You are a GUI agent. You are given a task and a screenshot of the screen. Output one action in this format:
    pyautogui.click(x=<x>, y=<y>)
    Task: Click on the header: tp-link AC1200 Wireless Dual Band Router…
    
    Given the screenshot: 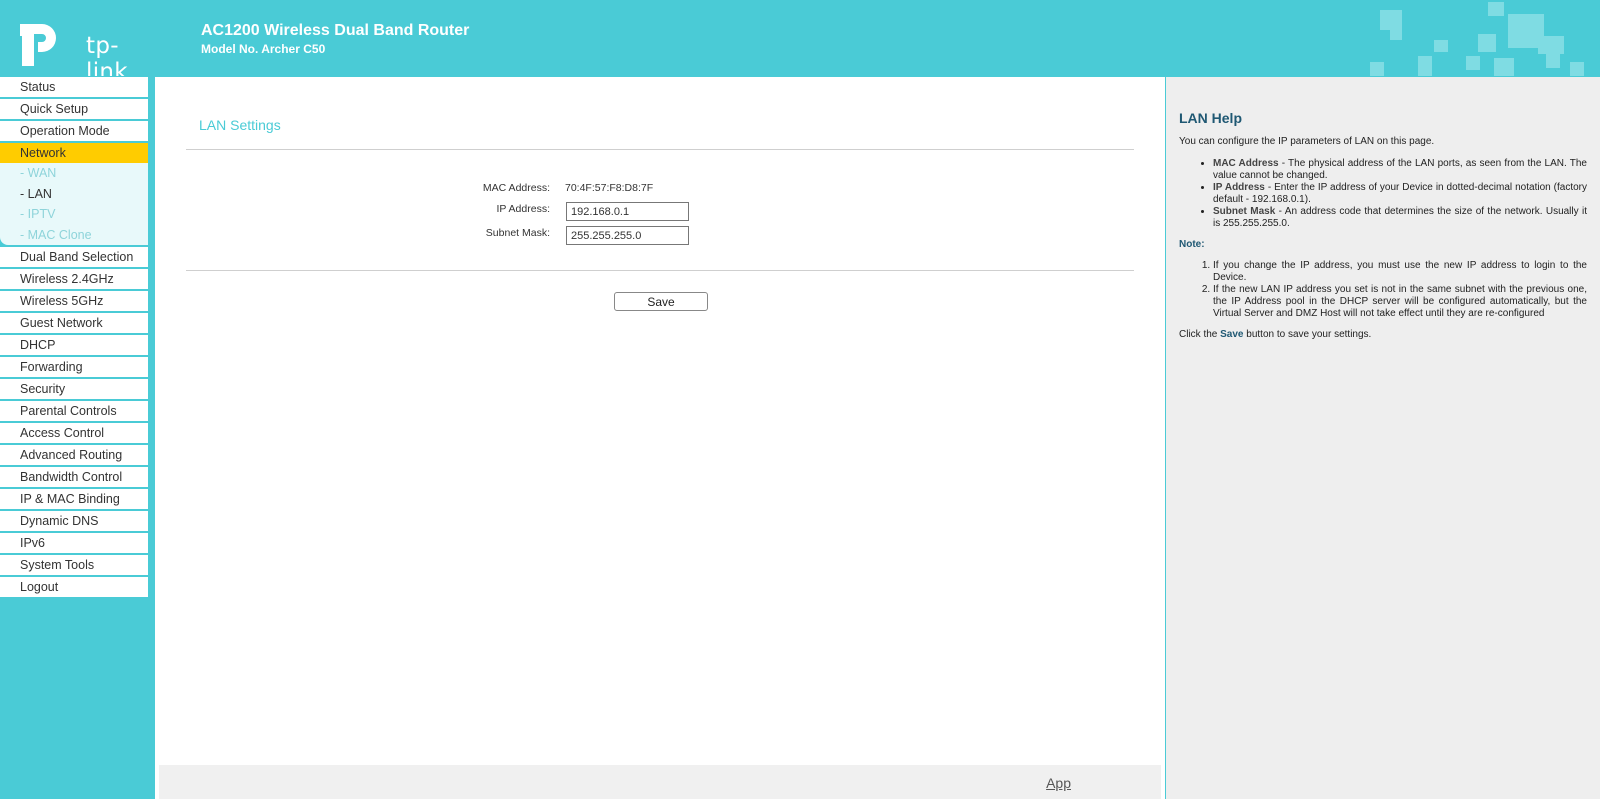 What is the action you would take?
    pyautogui.click(x=800, y=38)
    